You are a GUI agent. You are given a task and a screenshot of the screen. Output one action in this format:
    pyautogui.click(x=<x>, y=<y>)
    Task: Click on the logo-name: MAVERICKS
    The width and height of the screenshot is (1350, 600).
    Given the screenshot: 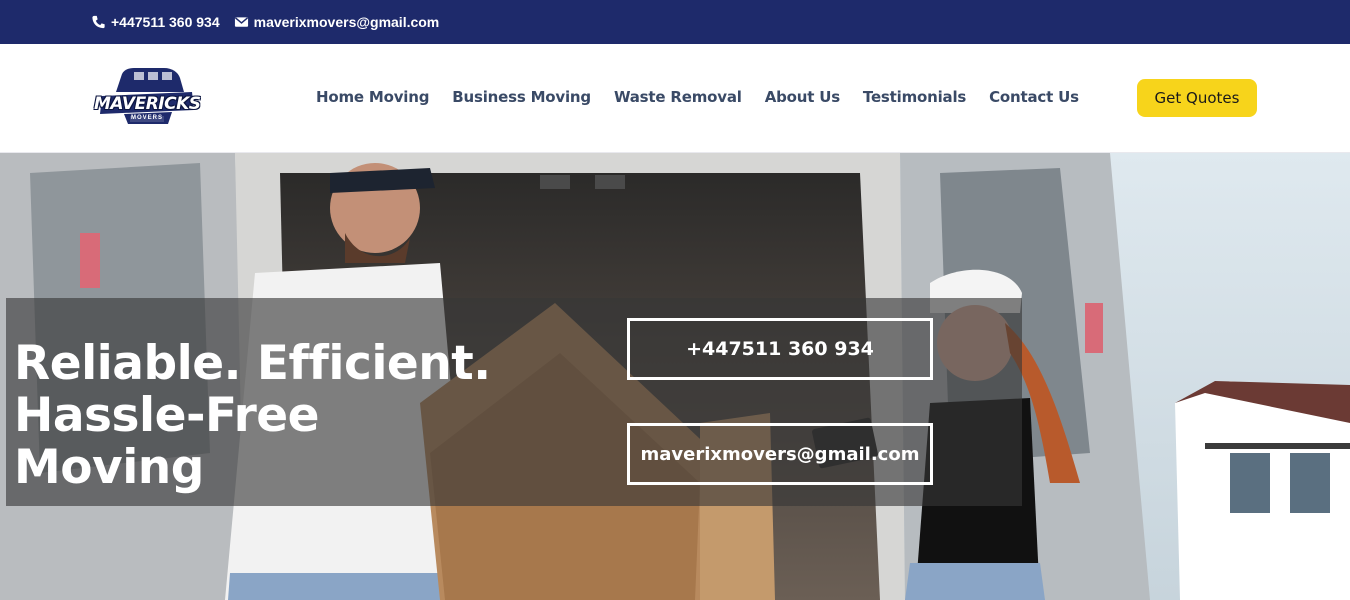 What is the action you would take?
    pyautogui.click(x=147, y=104)
    